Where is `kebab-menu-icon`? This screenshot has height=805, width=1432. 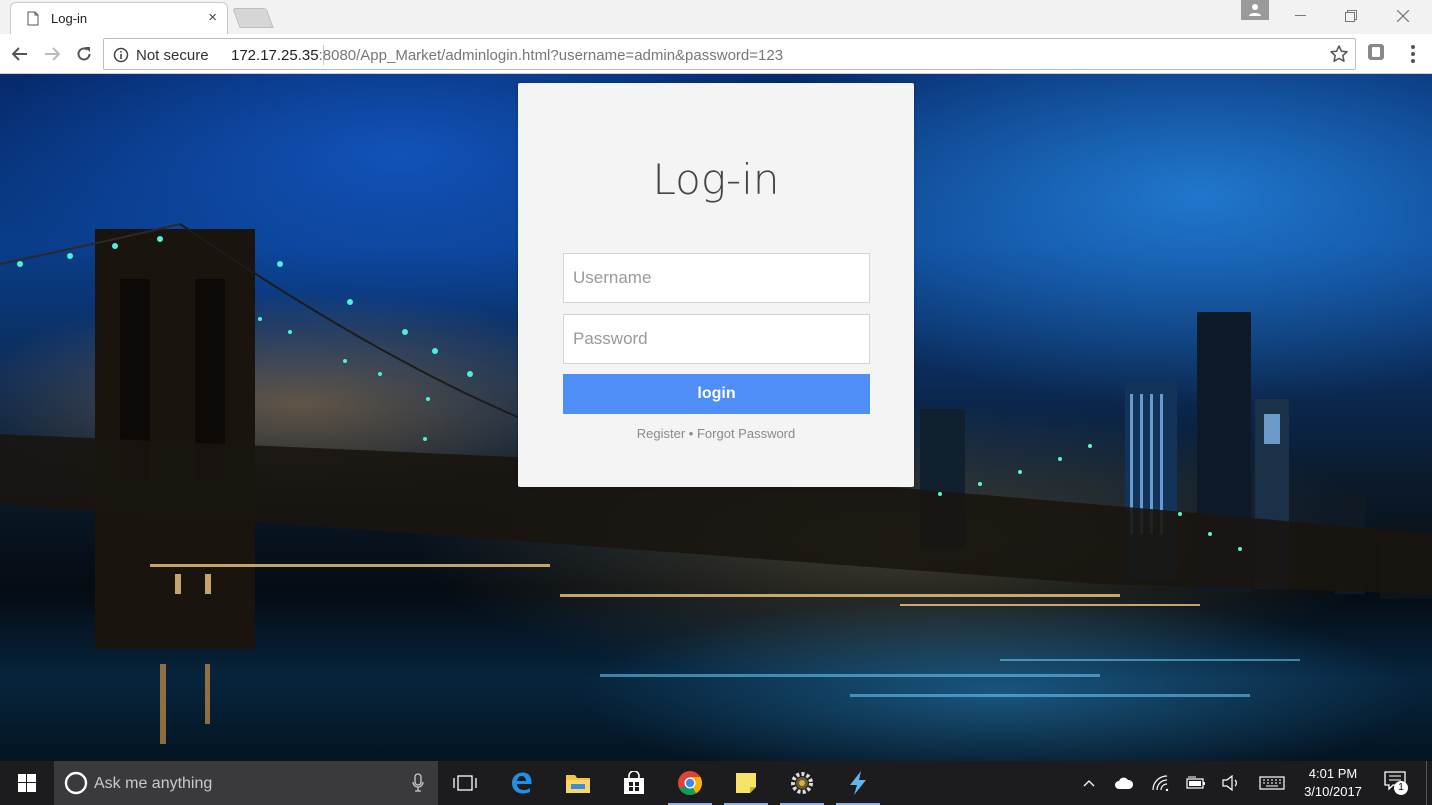 kebab-menu-icon is located at coordinates (1413, 54).